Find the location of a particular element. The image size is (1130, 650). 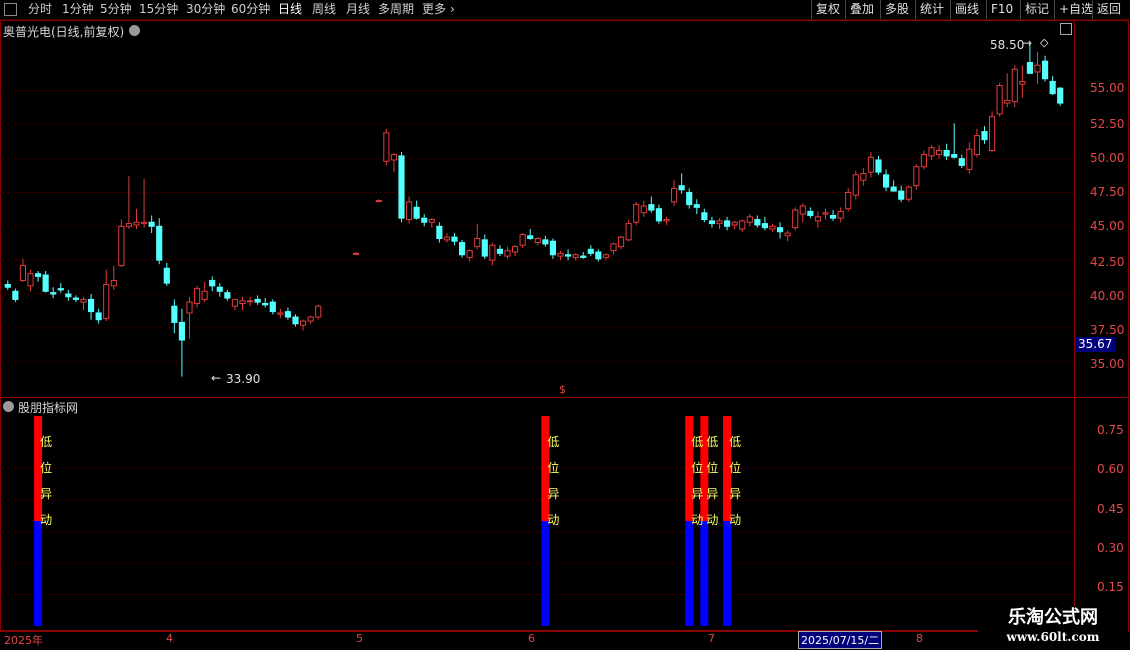

period-tab-weekly: 周线 is located at coordinates (324, 9).